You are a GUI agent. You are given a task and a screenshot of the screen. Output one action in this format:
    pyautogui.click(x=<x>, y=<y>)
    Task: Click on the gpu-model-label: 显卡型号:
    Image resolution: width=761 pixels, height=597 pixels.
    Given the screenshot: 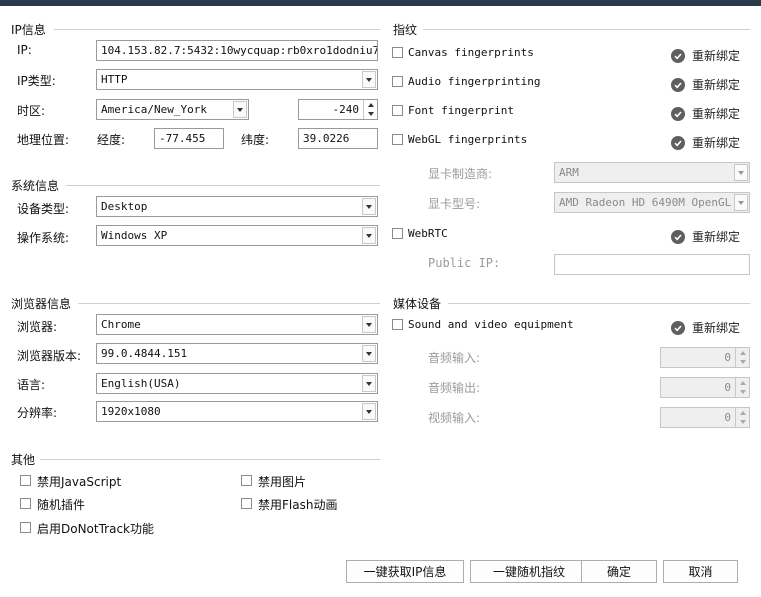 What is the action you would take?
    pyautogui.click(x=454, y=204)
    